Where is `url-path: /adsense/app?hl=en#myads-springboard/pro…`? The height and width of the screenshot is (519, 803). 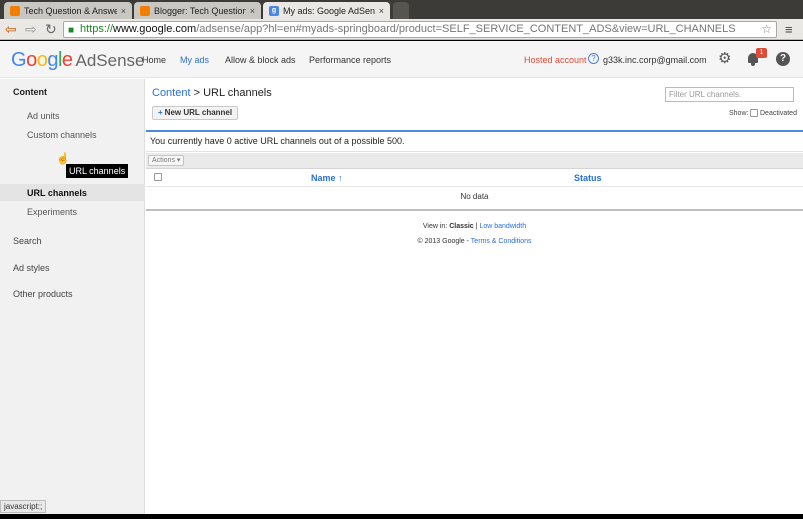 url-path: /adsense/app?hl=en#myads-springboard/pro… is located at coordinates (466, 29).